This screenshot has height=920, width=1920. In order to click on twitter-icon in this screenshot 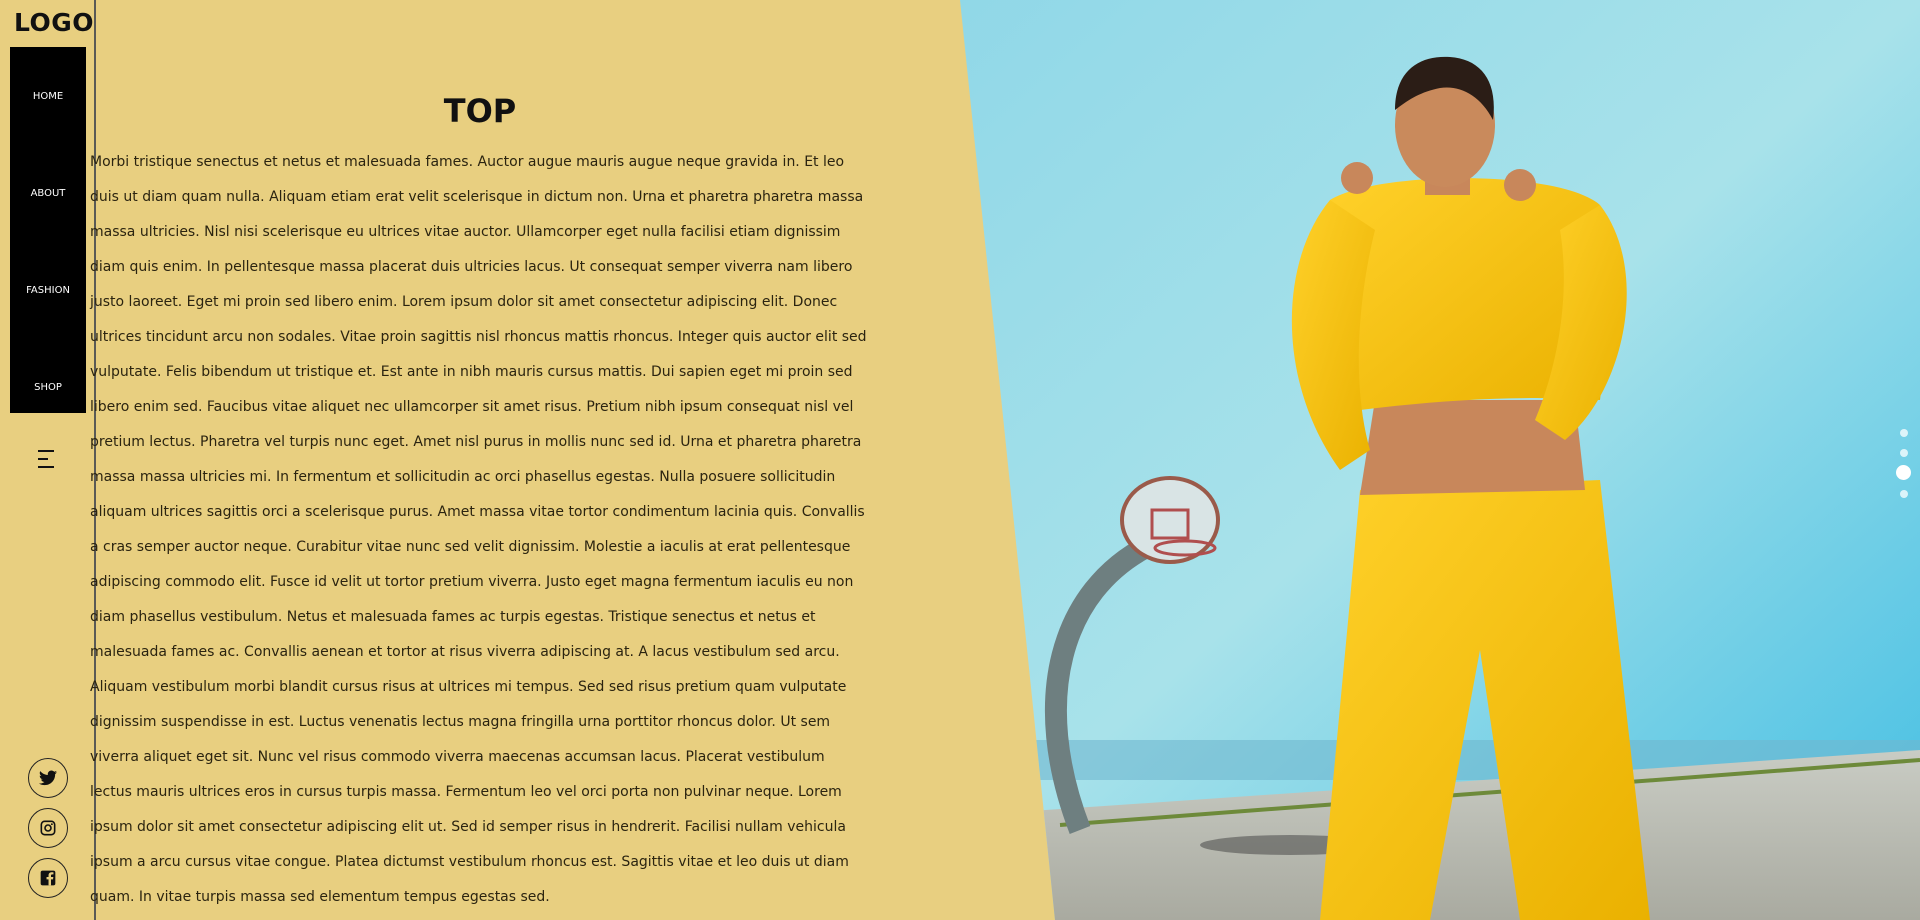, I will do `click(48, 778)`.